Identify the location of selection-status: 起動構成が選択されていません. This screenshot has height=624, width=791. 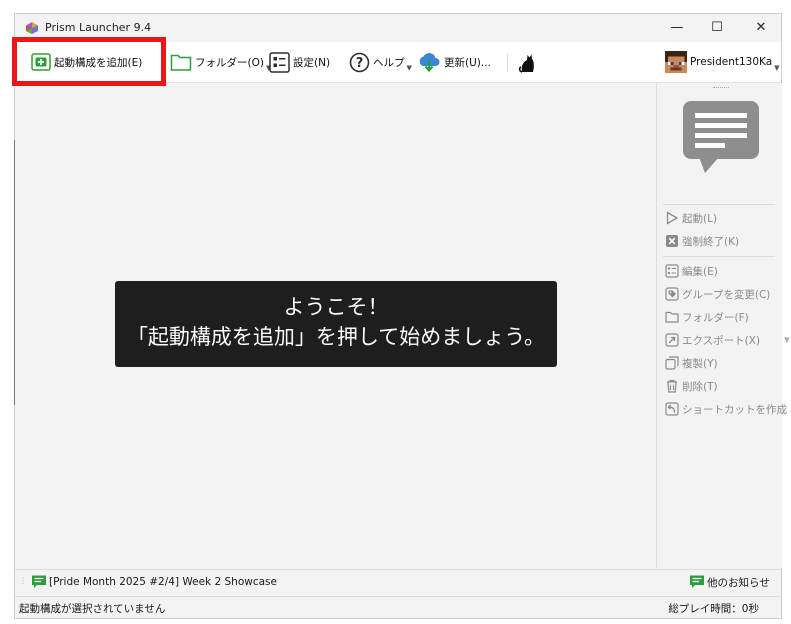
(92, 609).